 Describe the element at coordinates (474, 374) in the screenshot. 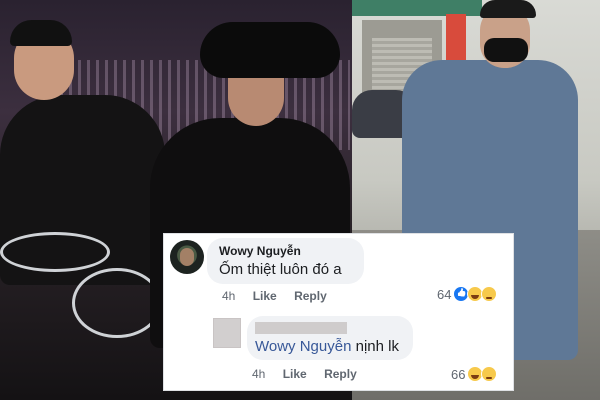

I see `reaction-summary: 66` at that location.